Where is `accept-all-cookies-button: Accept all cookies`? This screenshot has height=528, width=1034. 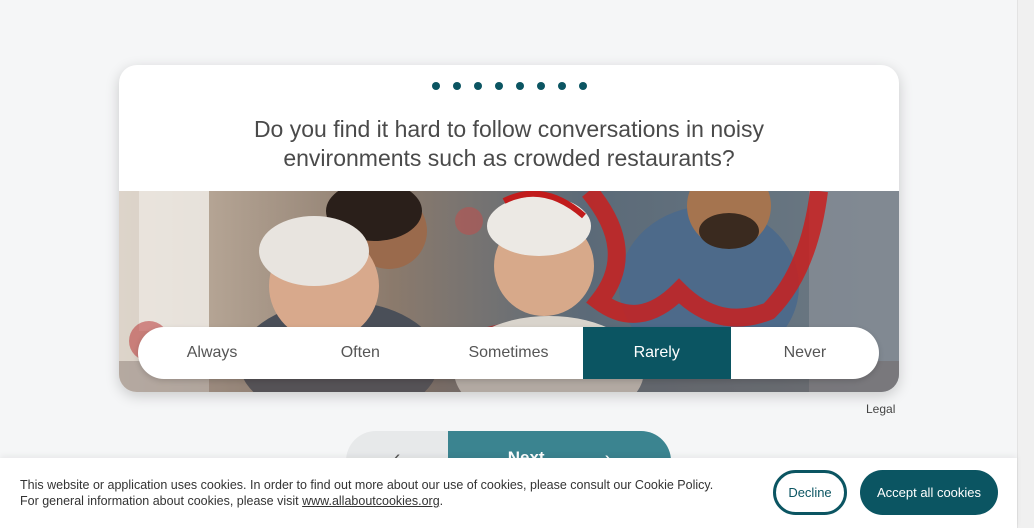
accept-all-cookies-button: Accept all cookies is located at coordinates (929, 492).